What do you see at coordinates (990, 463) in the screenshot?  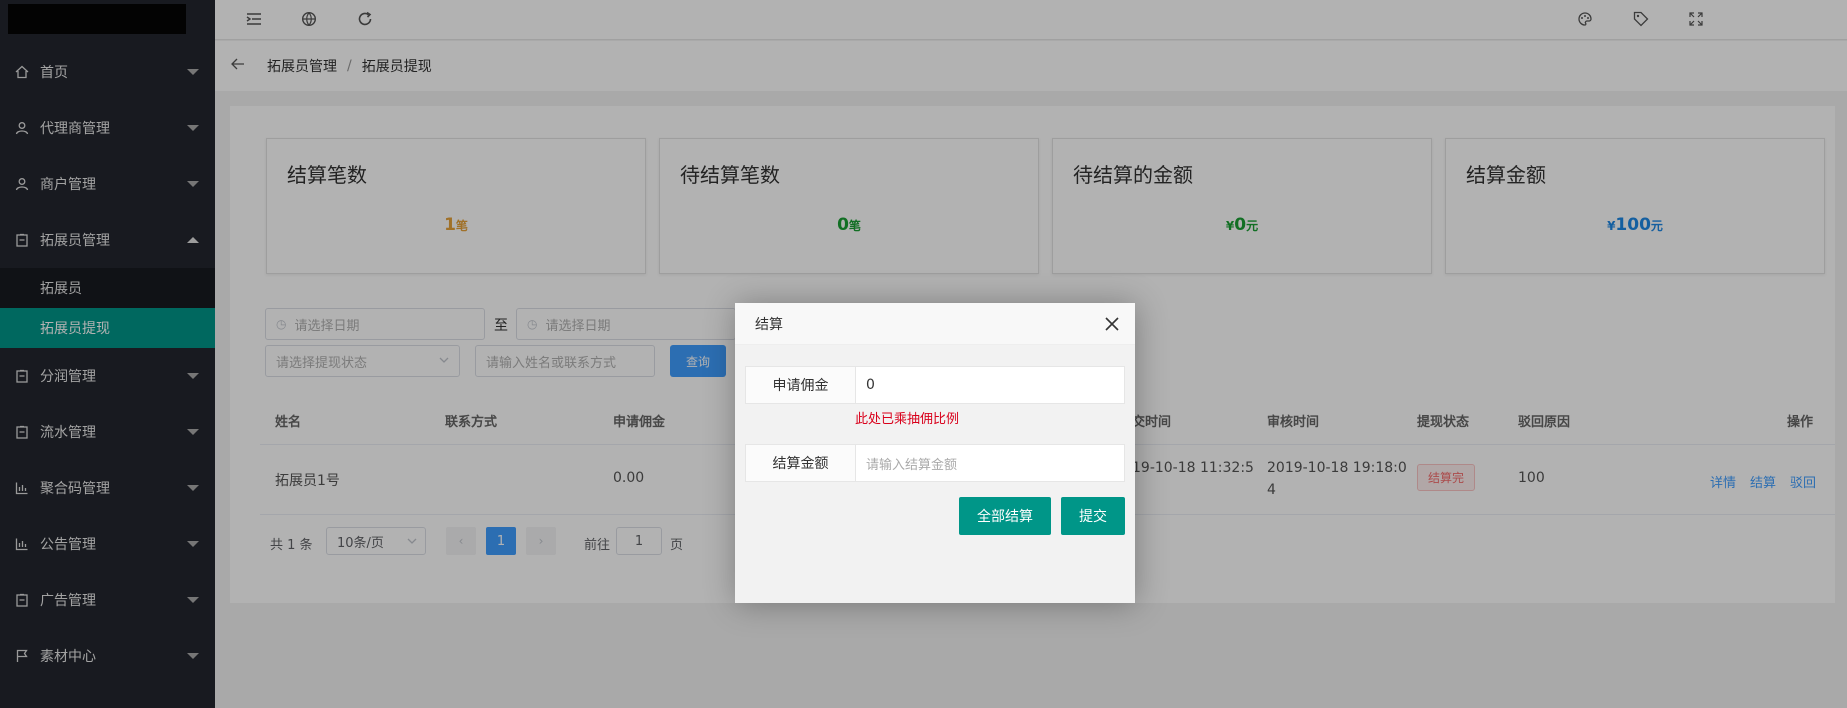 I see `amount-field: 请输入结算金额` at bounding box center [990, 463].